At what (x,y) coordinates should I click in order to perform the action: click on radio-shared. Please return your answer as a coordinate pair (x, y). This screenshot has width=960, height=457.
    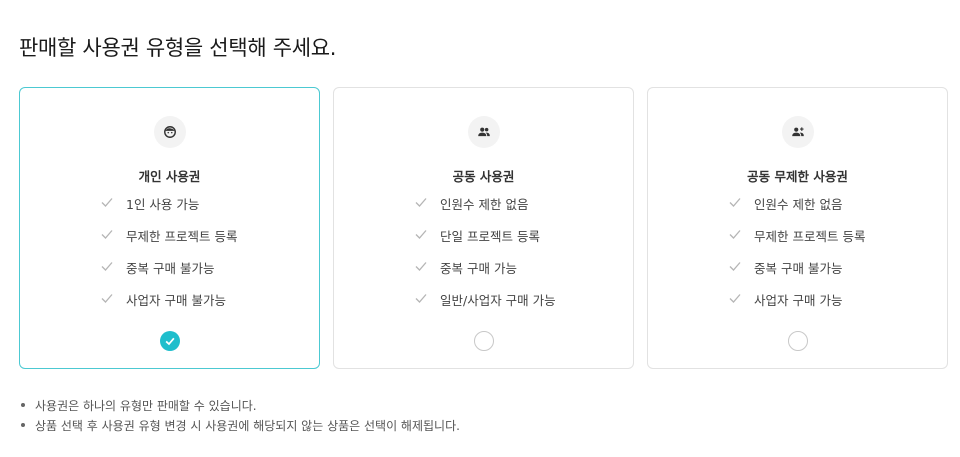
    Looking at the image, I should click on (483, 341).